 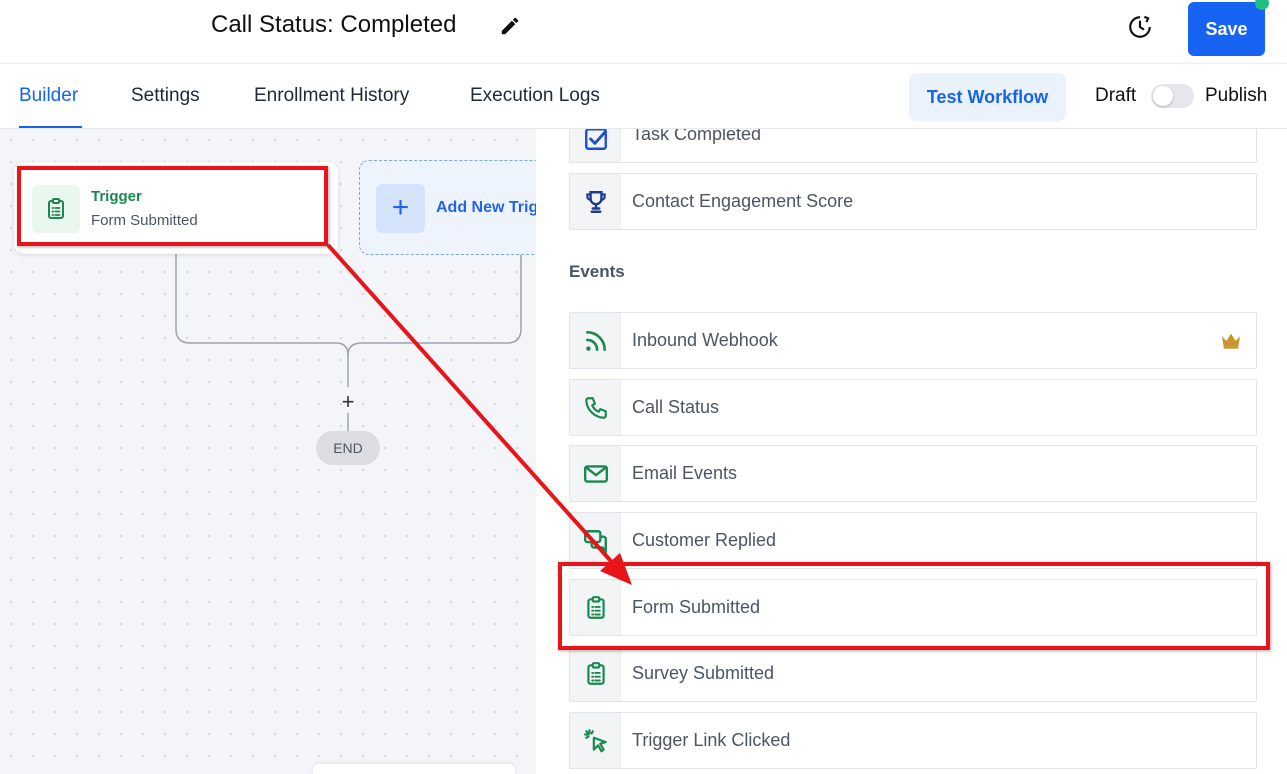 What do you see at coordinates (913, 146) in the screenshot?
I see `list-item-task-completed: Task Completed` at bounding box center [913, 146].